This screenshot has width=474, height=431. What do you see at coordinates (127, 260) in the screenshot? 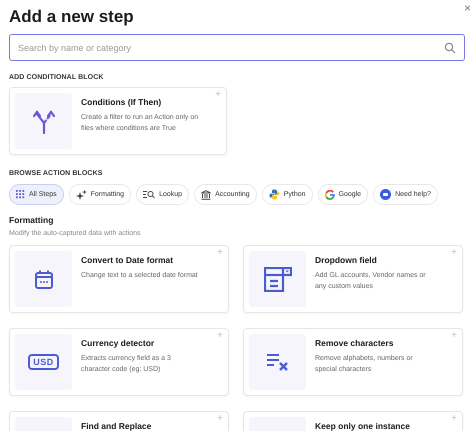
I see `card-title: Convert to Date format` at bounding box center [127, 260].